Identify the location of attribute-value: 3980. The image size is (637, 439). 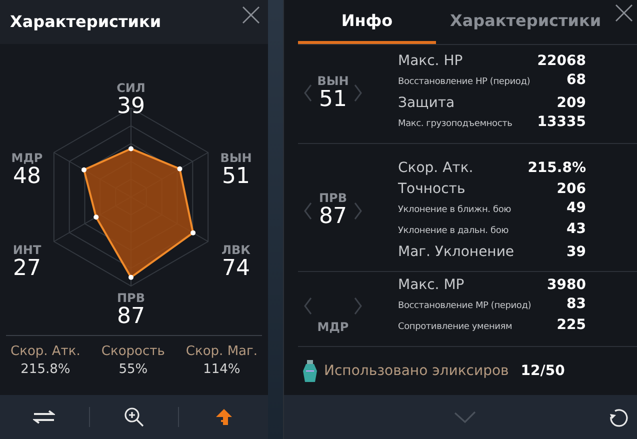
(566, 284).